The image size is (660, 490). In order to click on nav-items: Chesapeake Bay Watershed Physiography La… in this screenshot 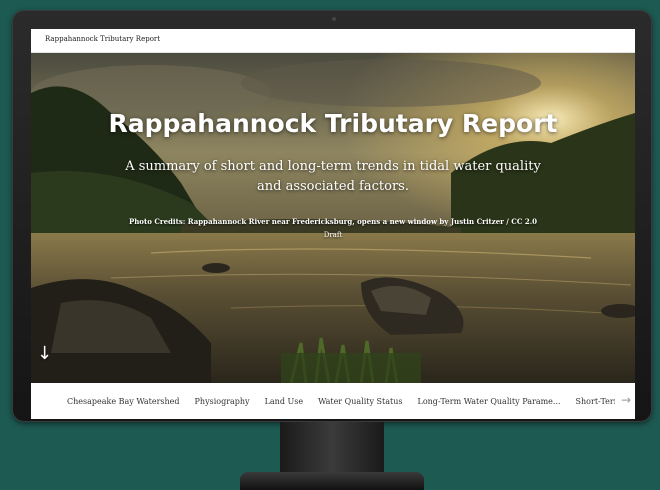, I will do `click(341, 401)`.